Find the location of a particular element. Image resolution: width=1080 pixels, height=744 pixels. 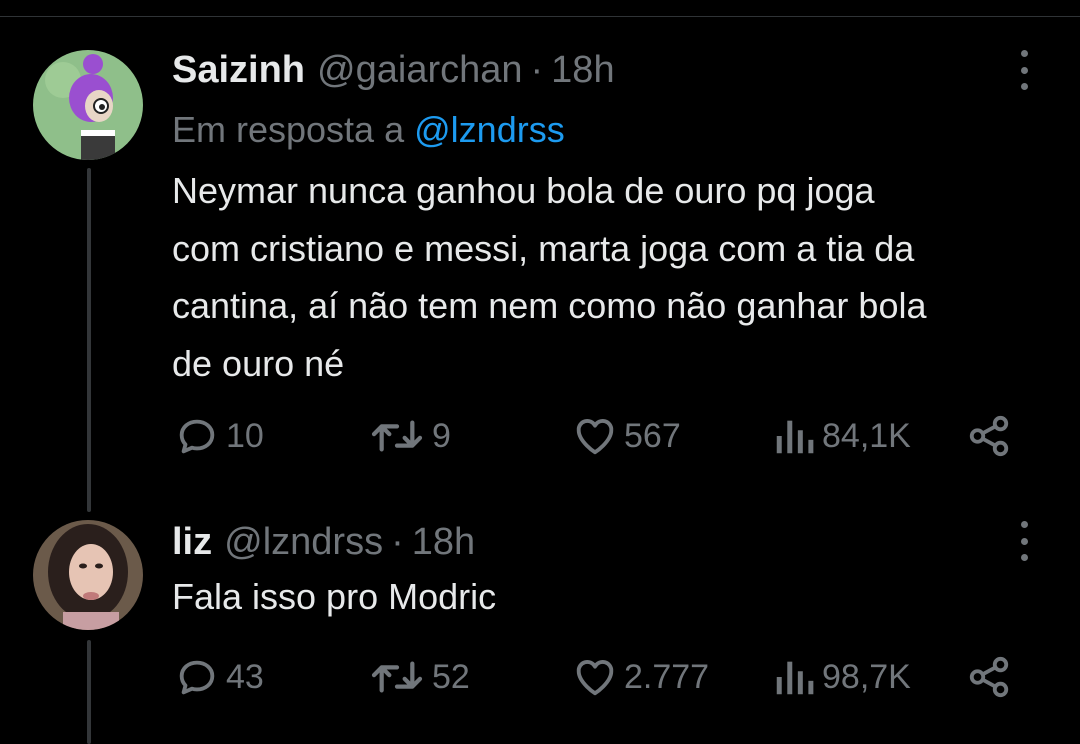

user-handle: @lzndrss is located at coordinates (303, 542).